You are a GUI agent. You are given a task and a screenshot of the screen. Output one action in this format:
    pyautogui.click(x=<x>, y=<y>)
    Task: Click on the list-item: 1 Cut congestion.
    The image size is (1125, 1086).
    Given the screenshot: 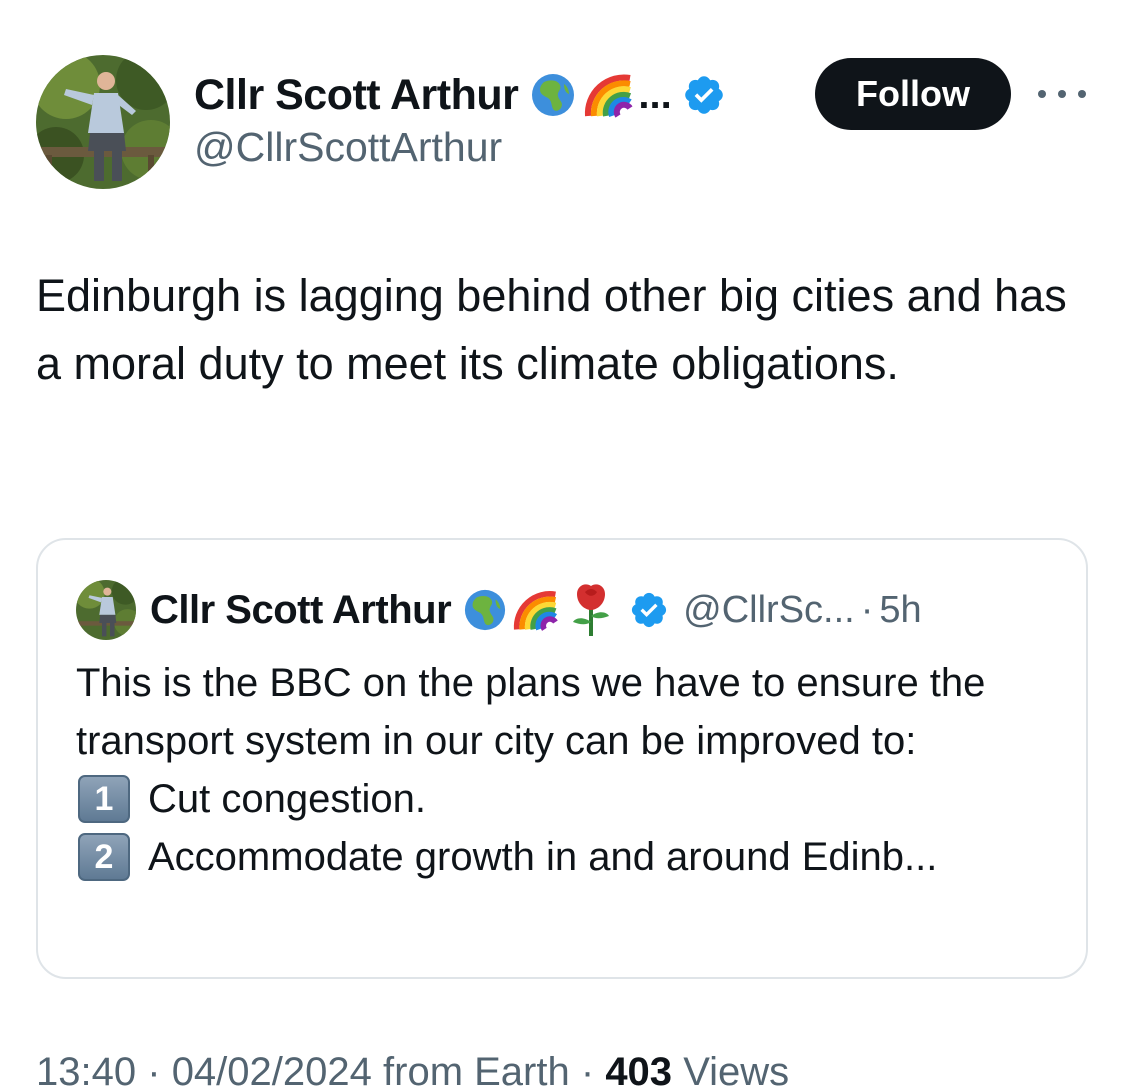 What is the action you would take?
    pyautogui.click(x=576, y=799)
    